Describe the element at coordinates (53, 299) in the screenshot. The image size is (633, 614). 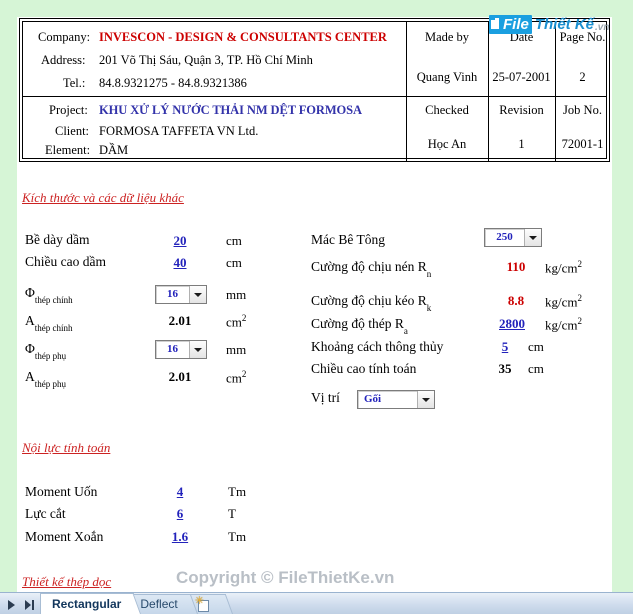
I see `label-phi-thep-chinh-sub: thép chính` at that location.